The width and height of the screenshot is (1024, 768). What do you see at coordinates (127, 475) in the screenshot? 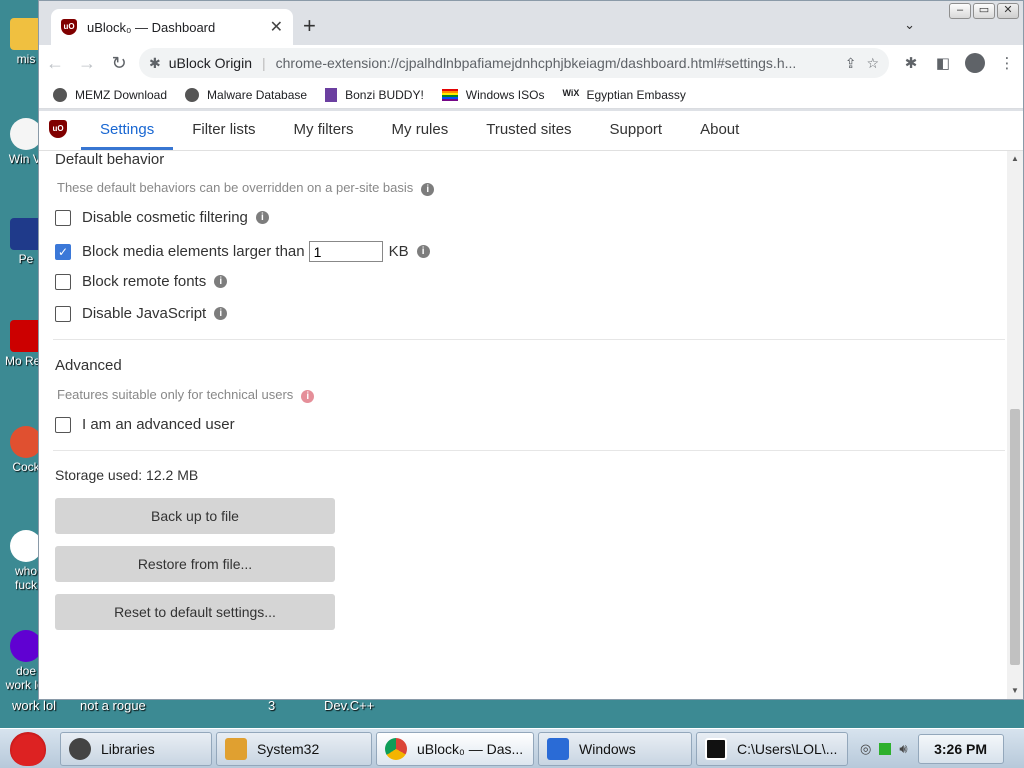
I see `storage-used: Storage used: 12.2 MB` at bounding box center [127, 475].